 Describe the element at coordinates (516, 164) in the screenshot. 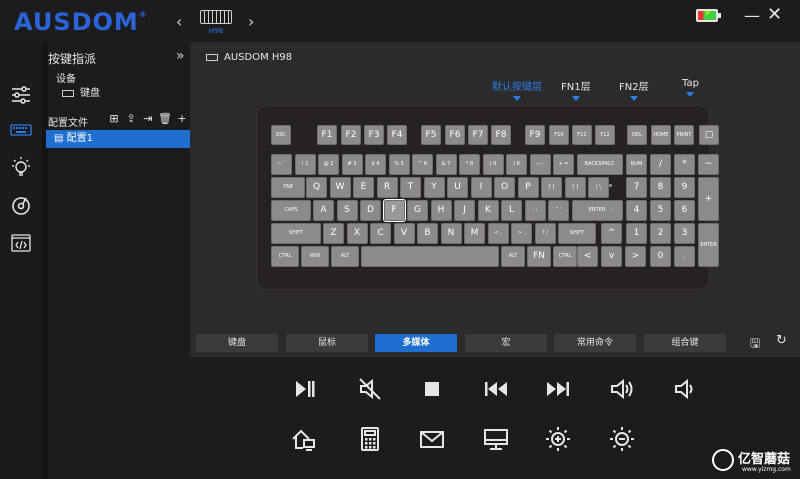

I see `key: ) 0` at that location.